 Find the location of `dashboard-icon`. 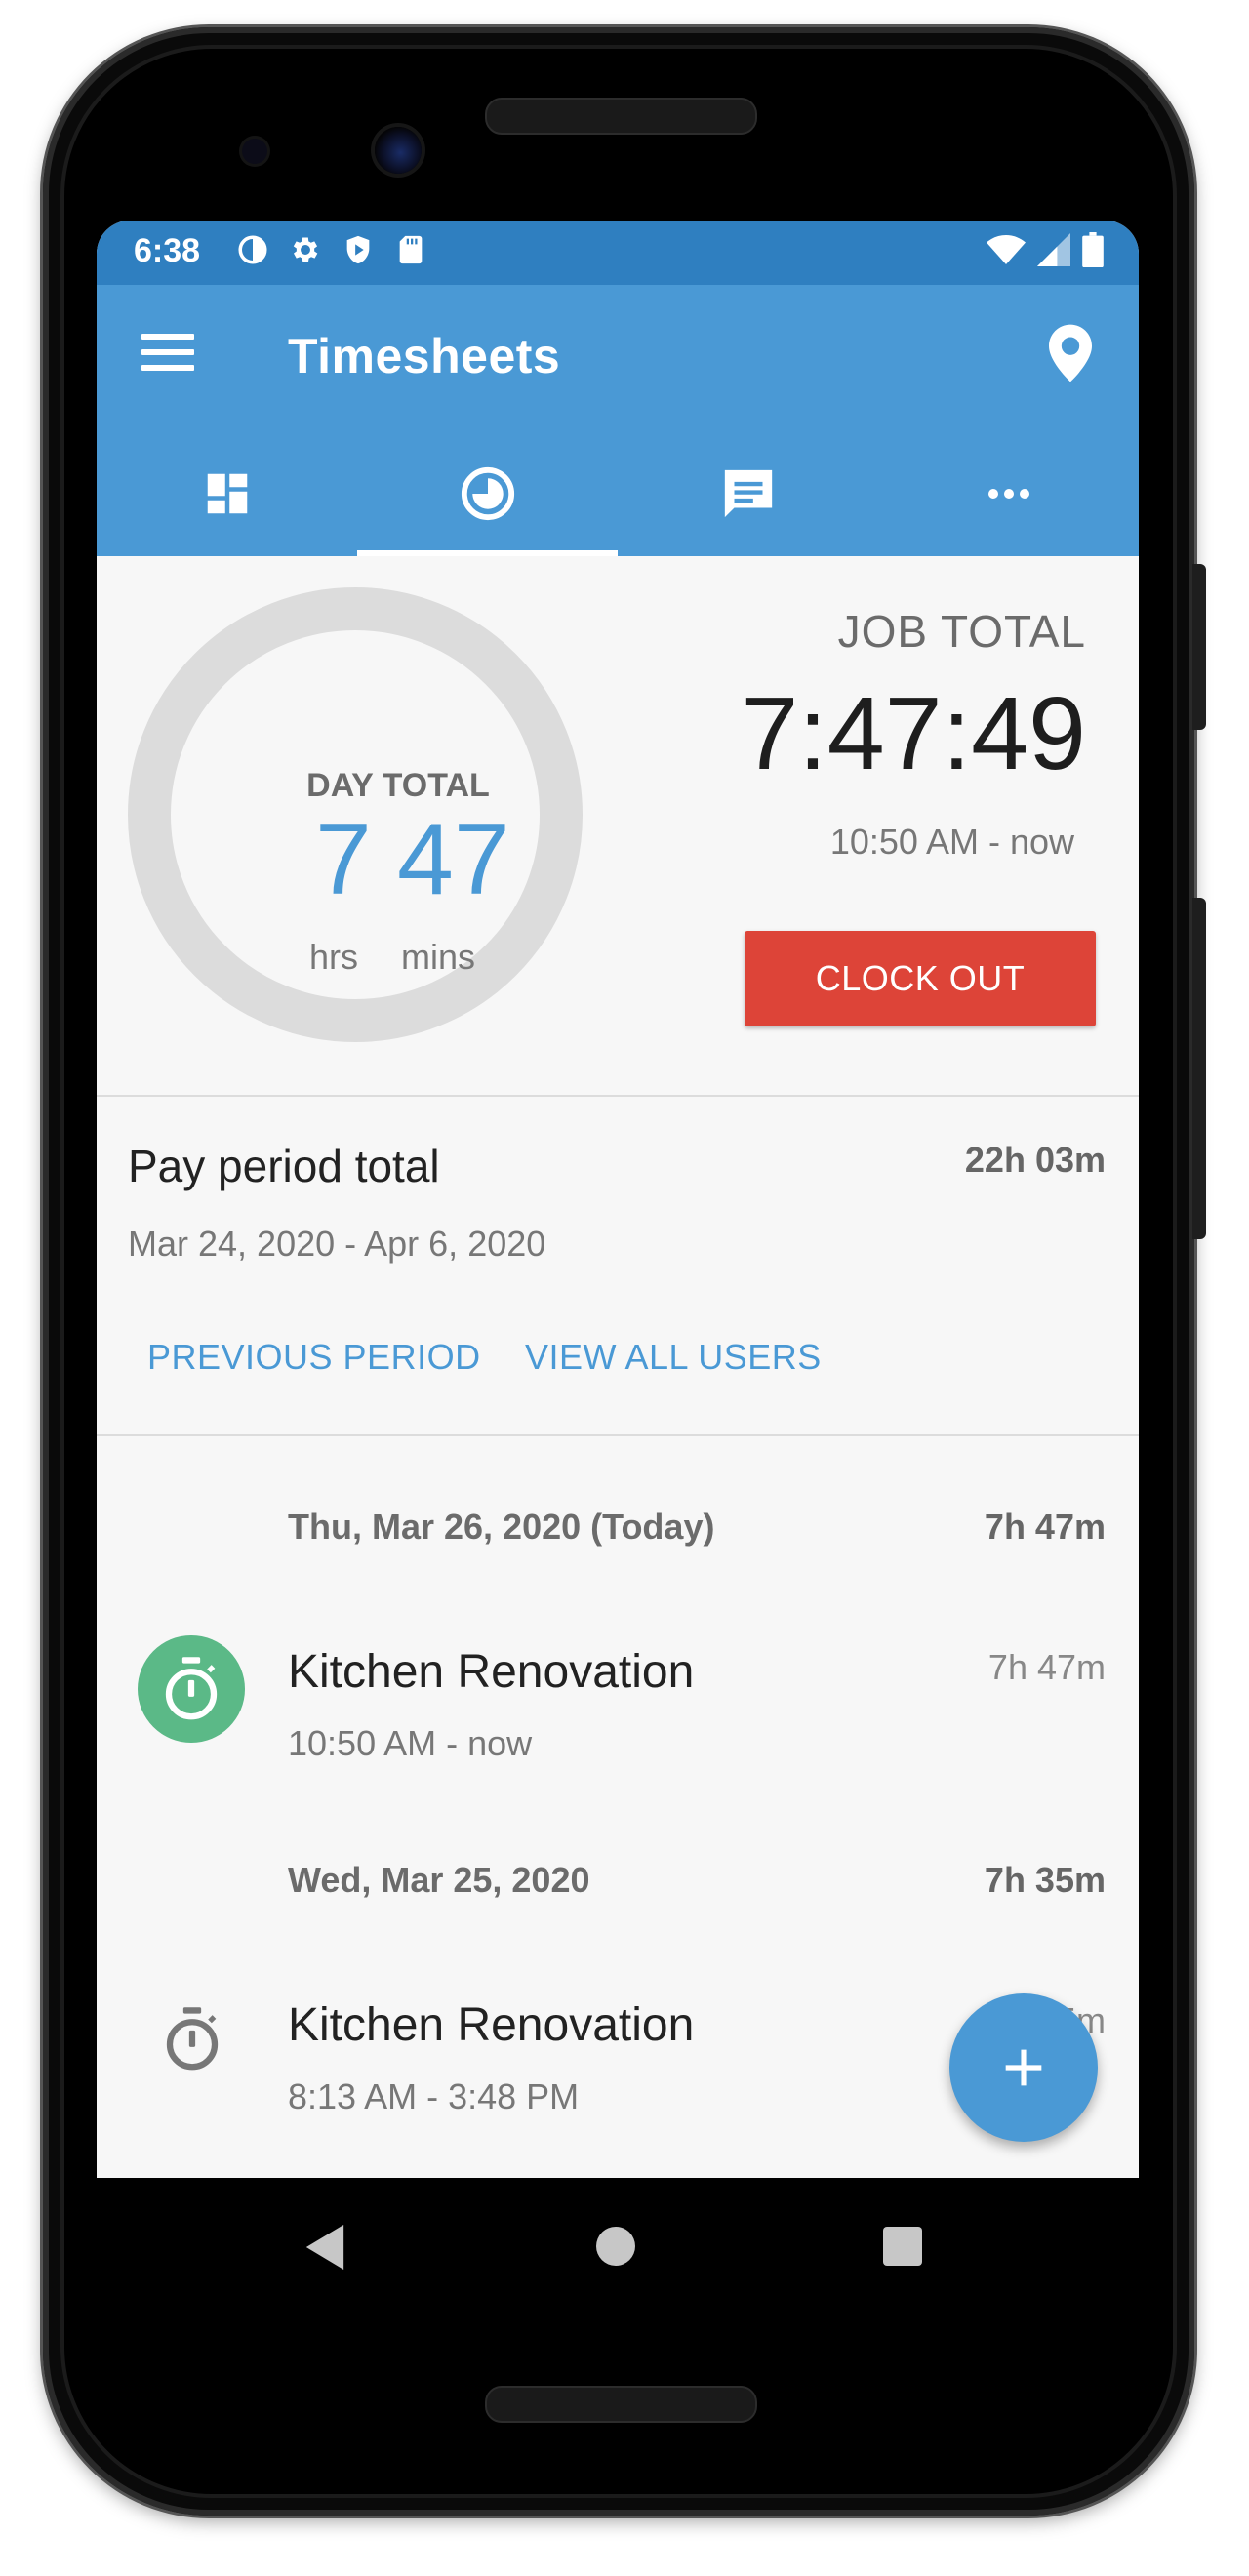

dashboard-icon is located at coordinates (227, 493).